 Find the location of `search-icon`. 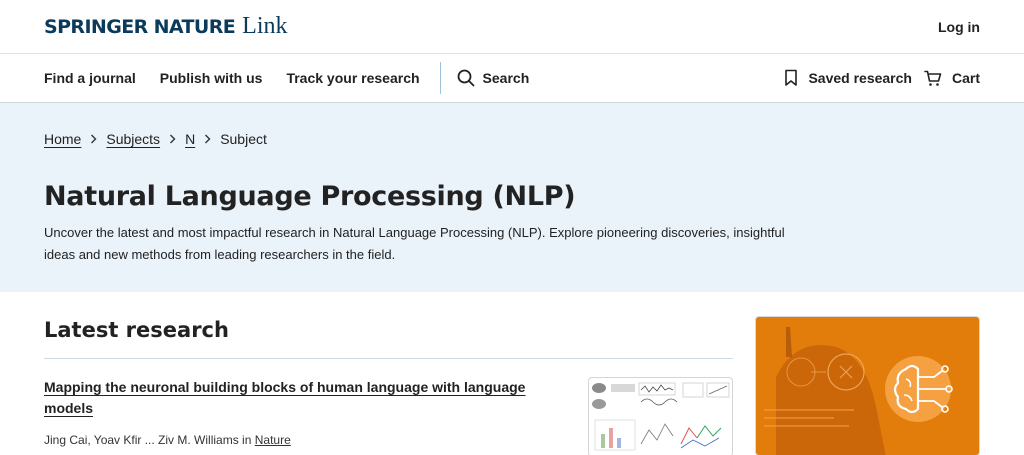

search-icon is located at coordinates (465, 78).